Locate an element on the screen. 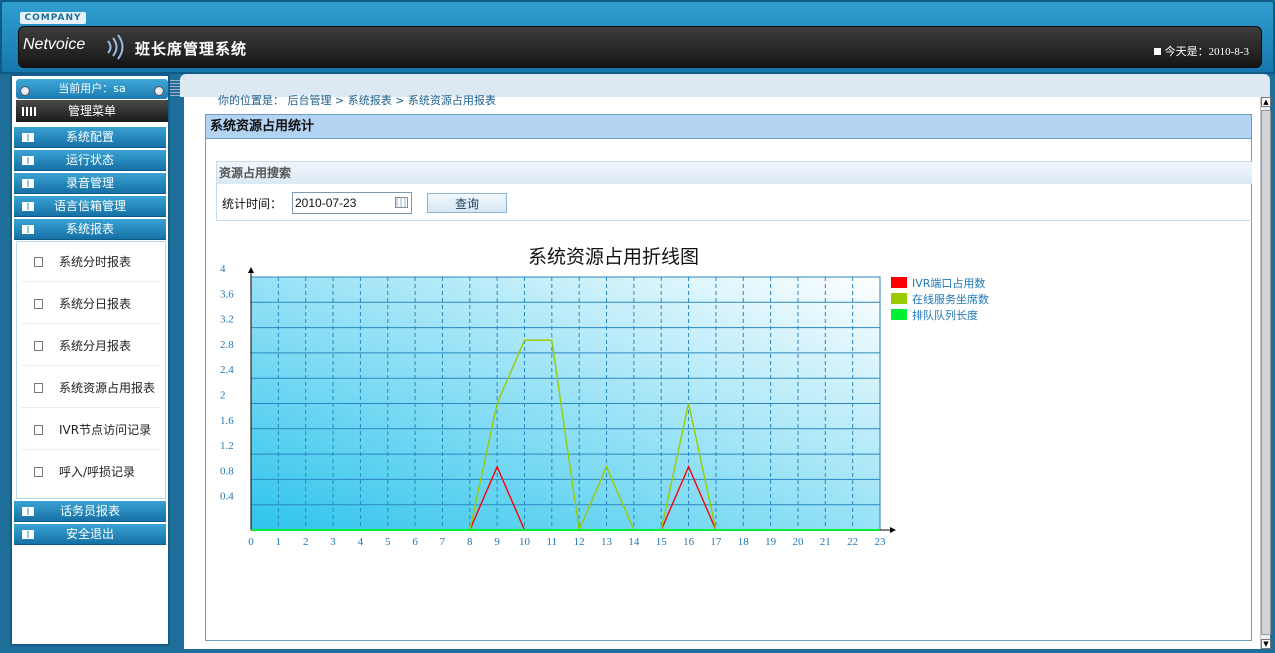  netvoice-logo: Netvoice is located at coordinates (54, 44).